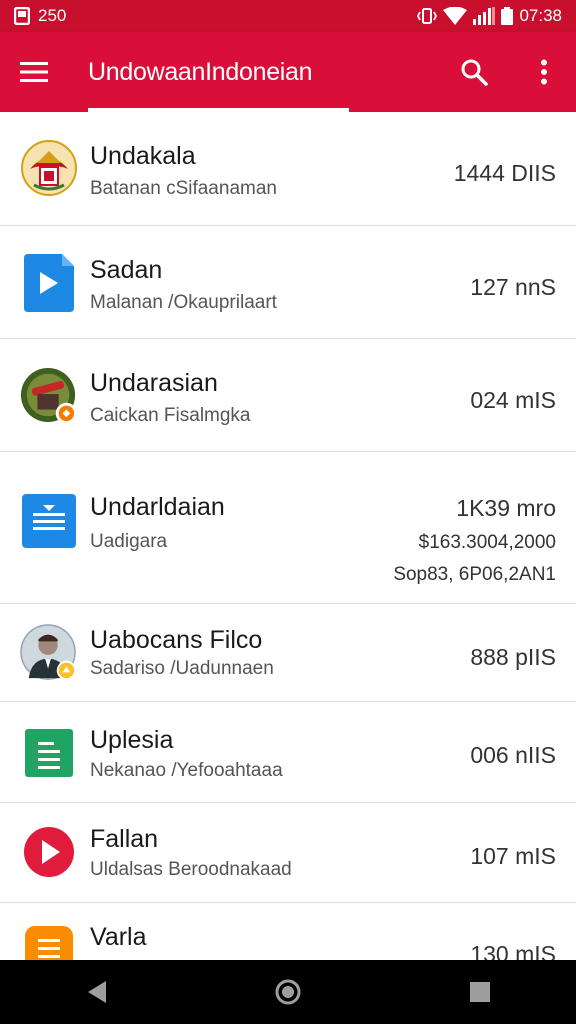  Describe the element at coordinates (427, 16) in the screenshot. I see `vibrate-icon` at that location.